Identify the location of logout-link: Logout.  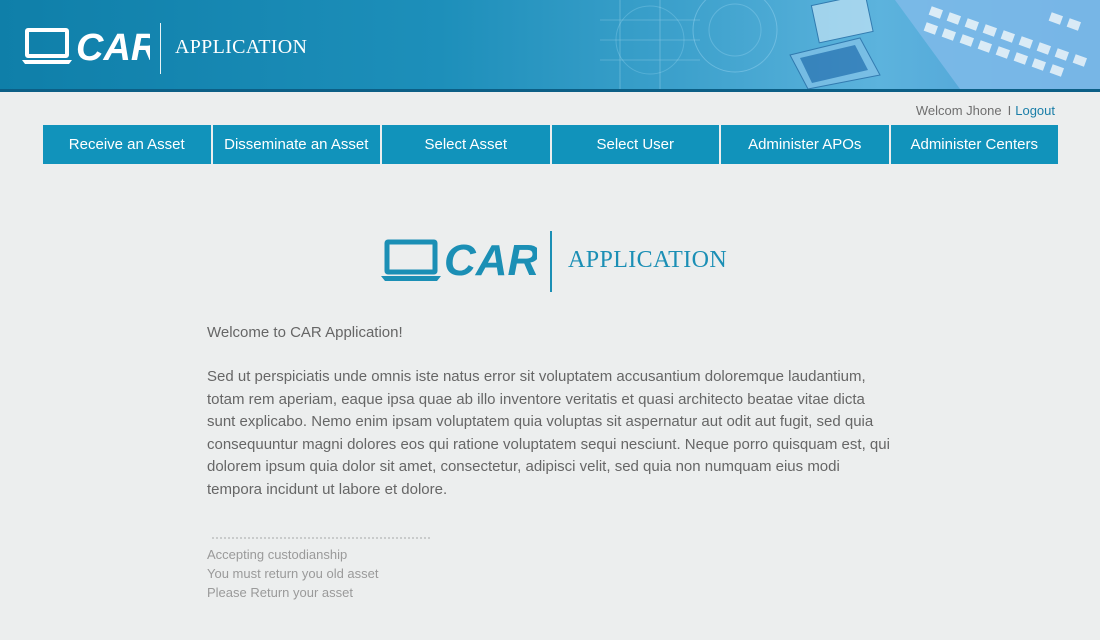
(1035, 110).